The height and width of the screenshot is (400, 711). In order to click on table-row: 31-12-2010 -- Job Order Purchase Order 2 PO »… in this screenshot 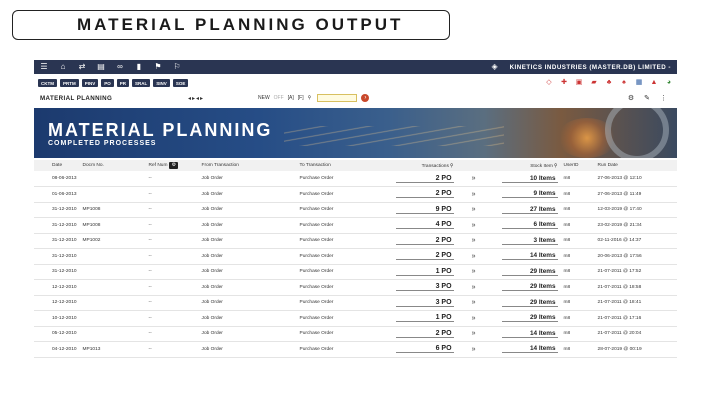, I will do `click(355, 257)`.